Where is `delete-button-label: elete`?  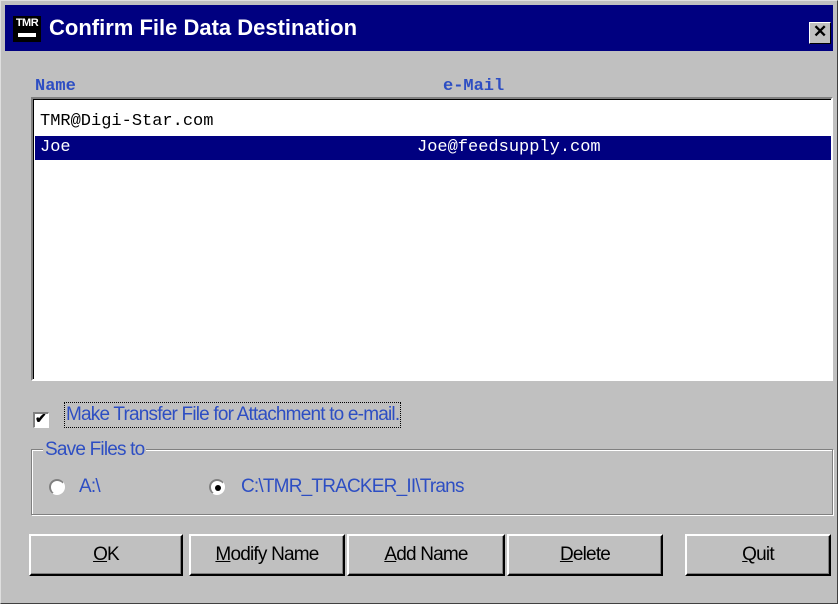
delete-button-label: elete is located at coordinates (591, 554).